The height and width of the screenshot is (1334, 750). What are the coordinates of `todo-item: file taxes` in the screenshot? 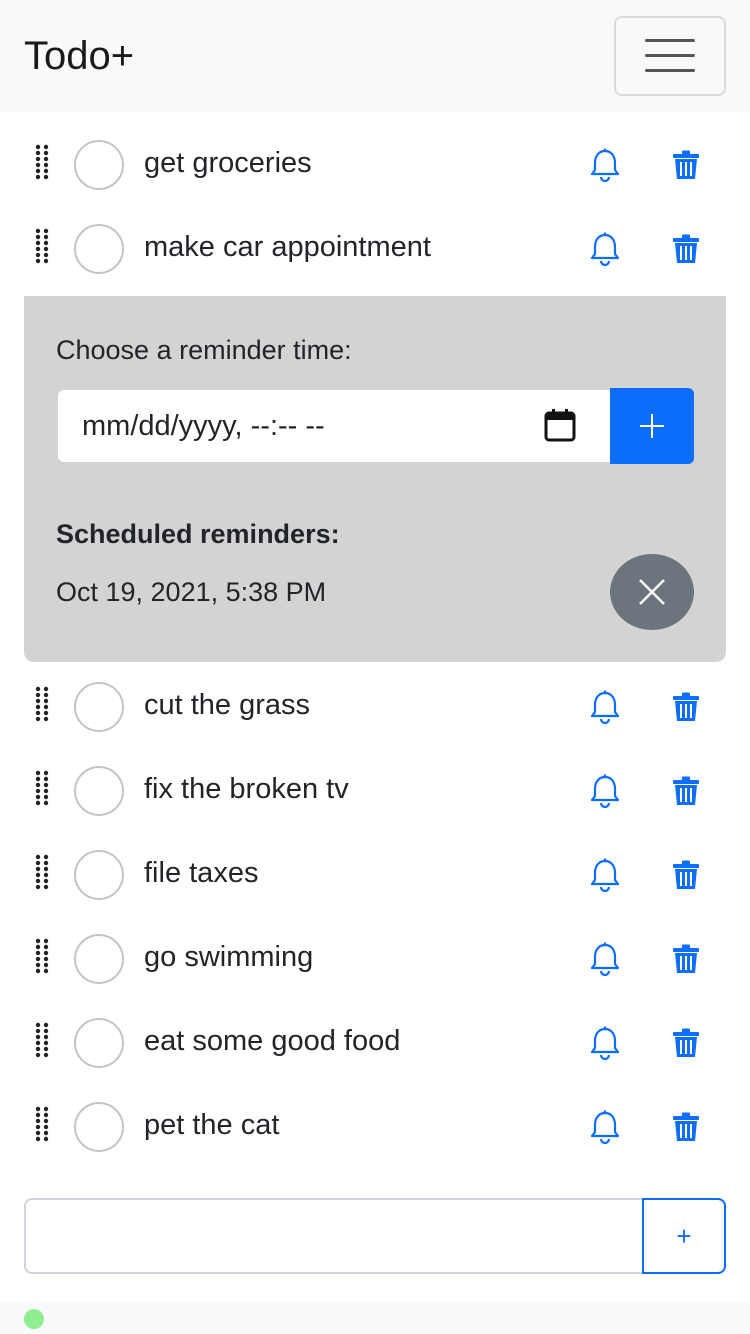 It's located at (375, 892).